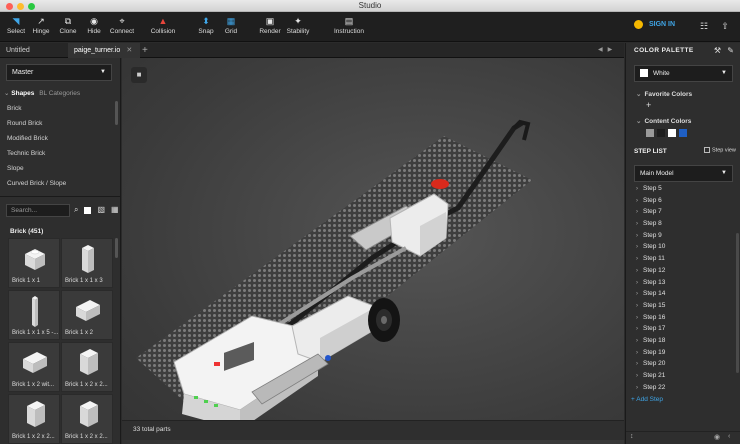  I want to click on shape-item-modified-brick: Modified Brick, so click(57, 138).